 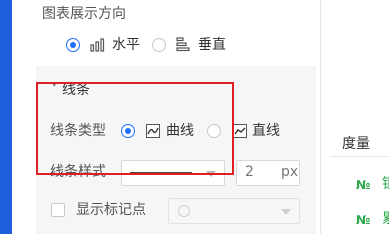 What do you see at coordinates (58, 210) in the screenshot?
I see `show-markers-checkbox` at bounding box center [58, 210].